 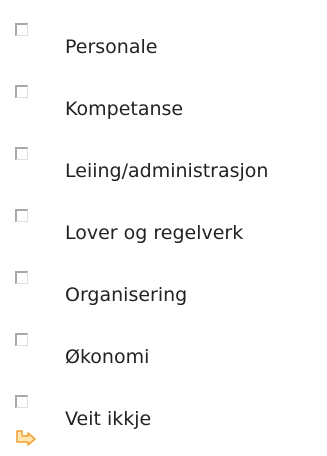 What do you see at coordinates (163, 425) in the screenshot?
I see `option-veit-ikkje: Veit ikkje` at bounding box center [163, 425].